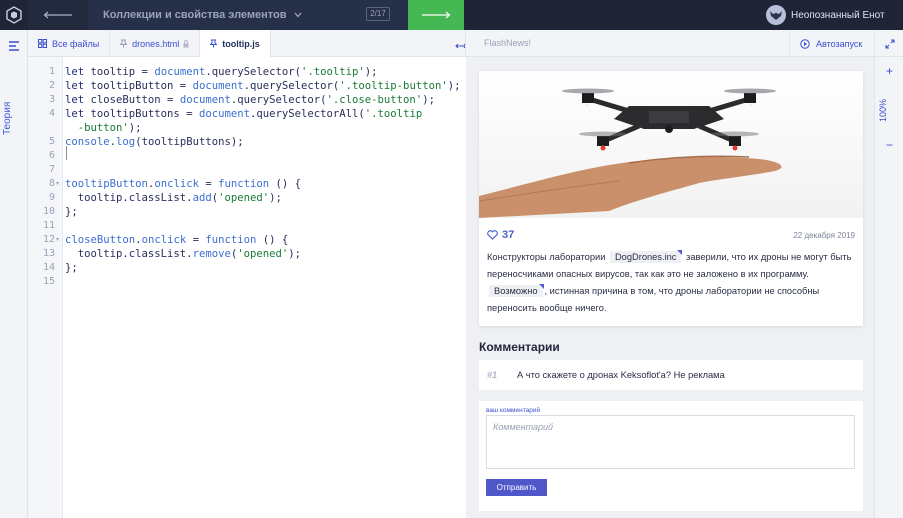  Describe the element at coordinates (186, 43) in the screenshot. I see `lock-icon` at that location.